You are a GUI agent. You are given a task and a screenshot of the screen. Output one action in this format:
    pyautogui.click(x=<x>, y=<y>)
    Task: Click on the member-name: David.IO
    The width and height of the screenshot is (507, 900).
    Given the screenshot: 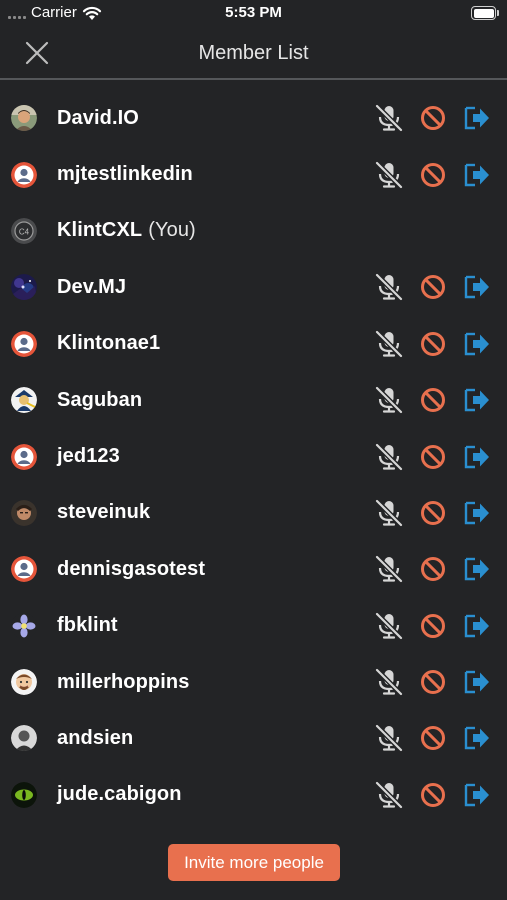 What is the action you would take?
    pyautogui.click(x=98, y=118)
    